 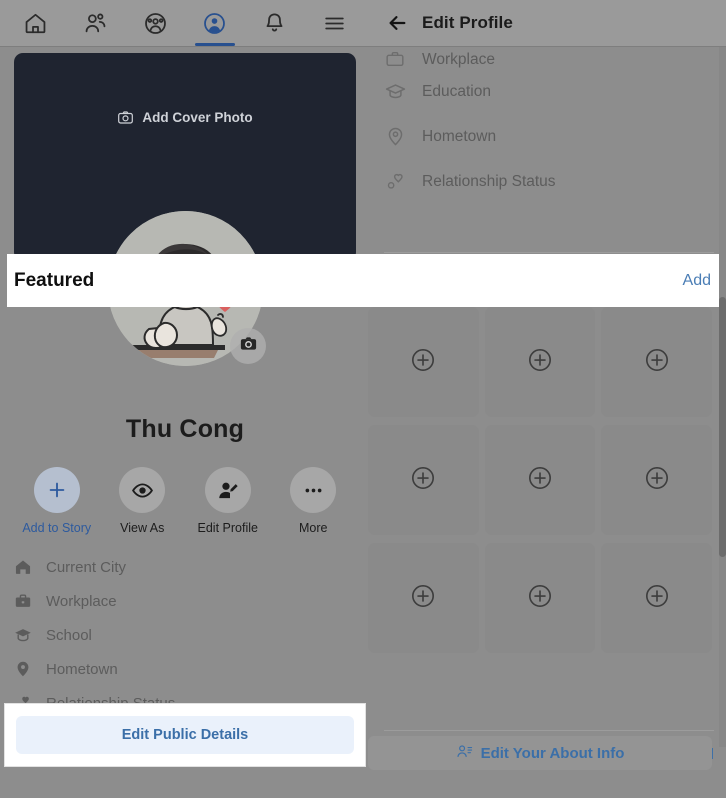 I want to click on profile-action-buttons: Add to Story View As Edit Profile More, so click(x=185, y=501).